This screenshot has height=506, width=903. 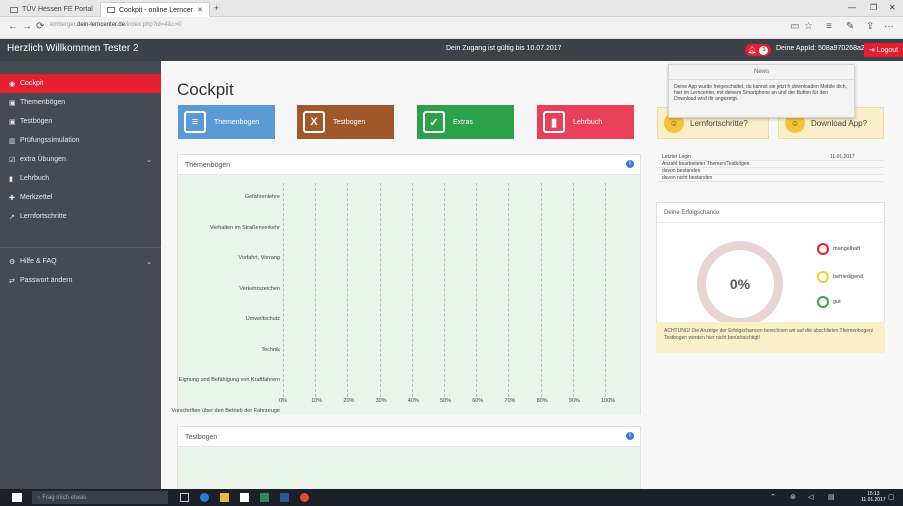 I want to click on favorite-star-icon: ☆, so click(x=808, y=26).